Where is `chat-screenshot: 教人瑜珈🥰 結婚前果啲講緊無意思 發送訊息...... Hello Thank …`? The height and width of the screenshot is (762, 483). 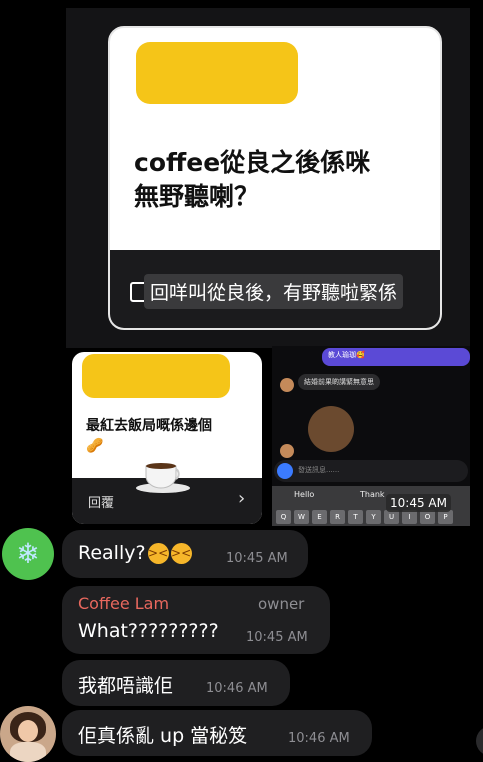 chat-screenshot: 教人瑜珈🥰 結婚前果啲講緊無意思 發送訊息...... Hello Thank … is located at coordinates (371, 436).